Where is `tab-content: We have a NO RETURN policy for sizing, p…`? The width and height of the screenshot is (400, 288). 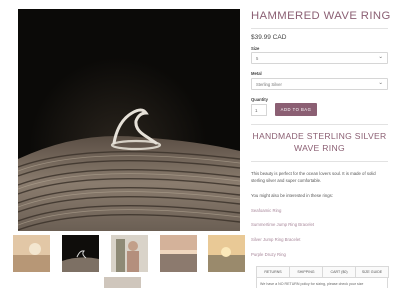
tab-content: We have a NO RETURN policy for sizing, p… is located at coordinates (322, 282).